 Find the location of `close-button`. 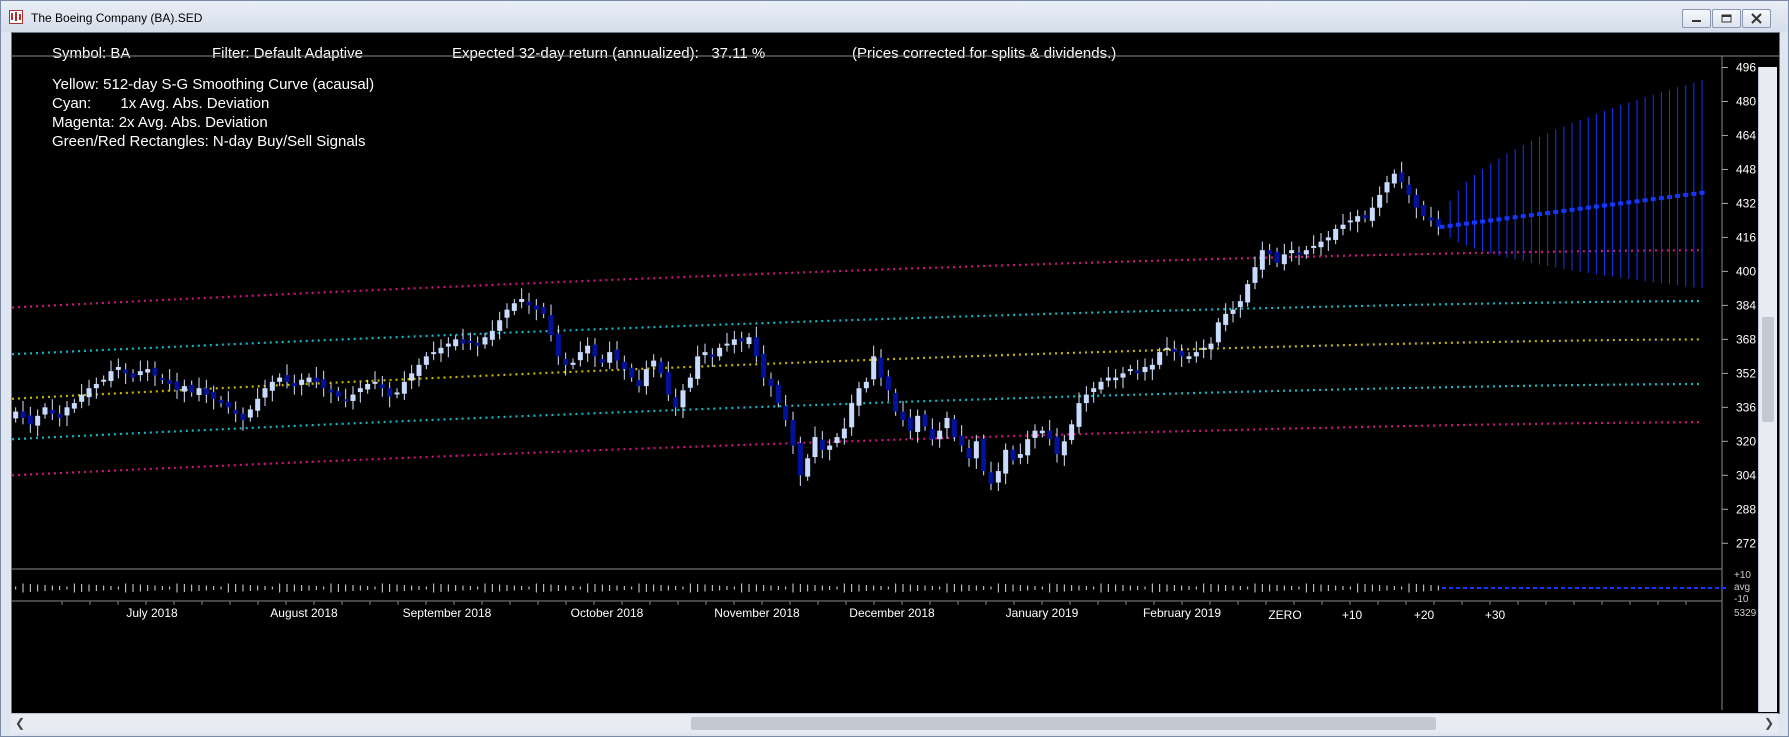

close-button is located at coordinates (1756, 18).